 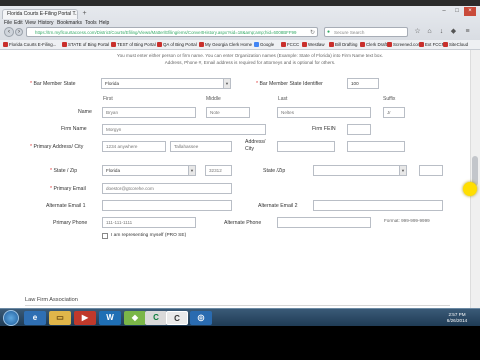 I want to click on reload-icon: ↻, so click(x=312, y=32).